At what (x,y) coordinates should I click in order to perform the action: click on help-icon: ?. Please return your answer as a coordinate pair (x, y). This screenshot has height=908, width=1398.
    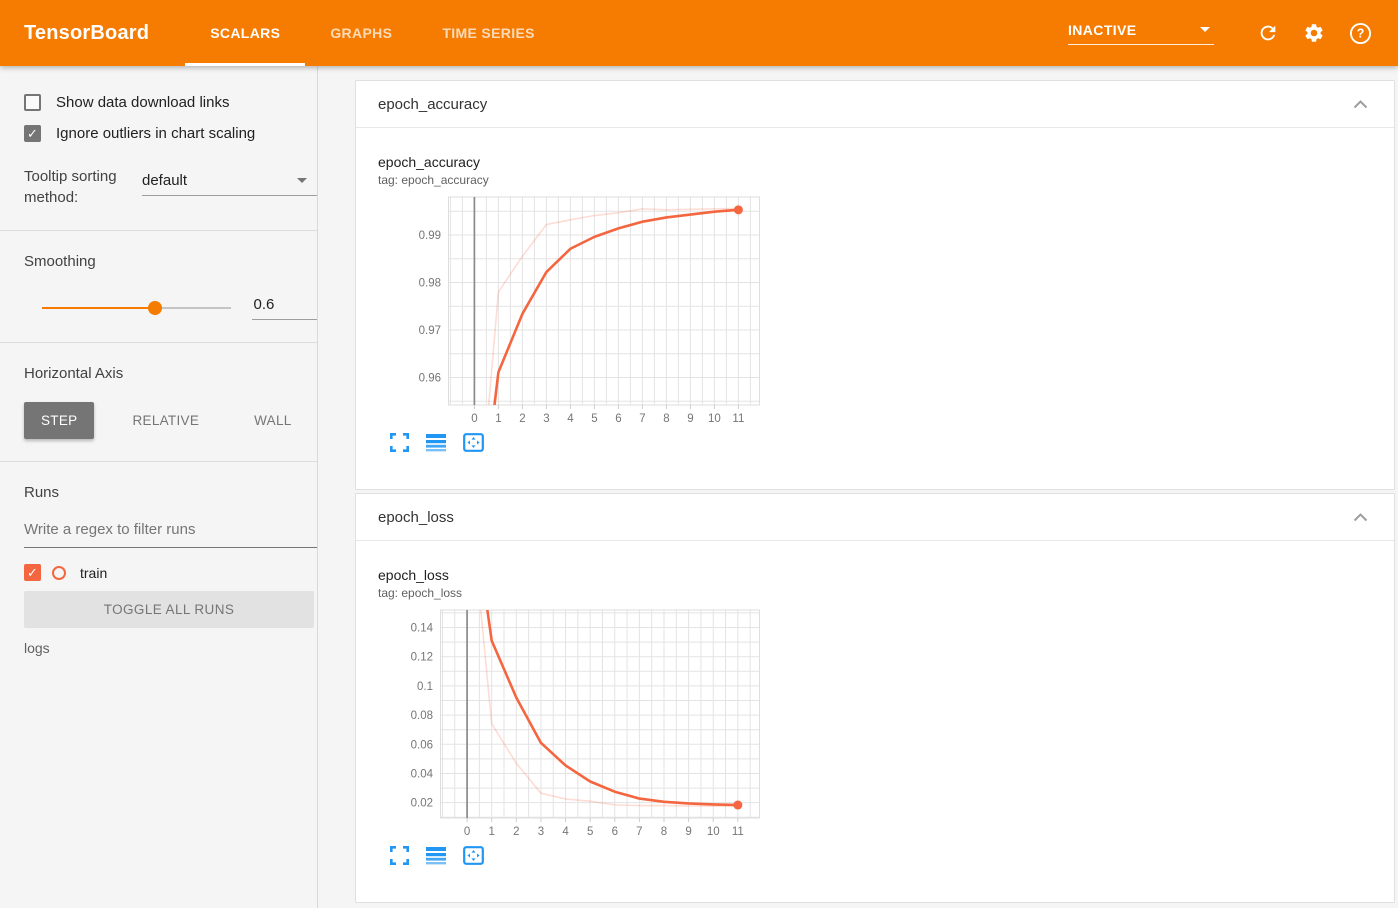
    Looking at the image, I should click on (1360, 33).